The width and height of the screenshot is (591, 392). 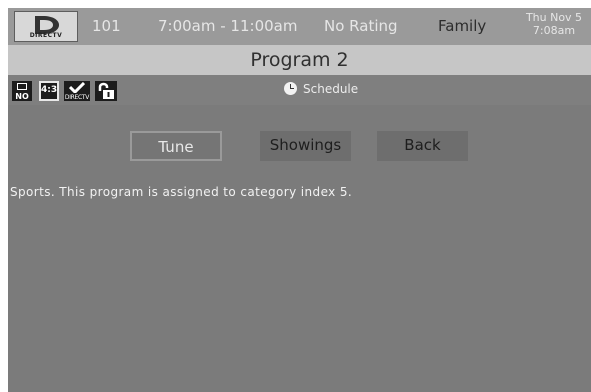 What do you see at coordinates (422, 146) in the screenshot?
I see `back-button: Back` at bounding box center [422, 146].